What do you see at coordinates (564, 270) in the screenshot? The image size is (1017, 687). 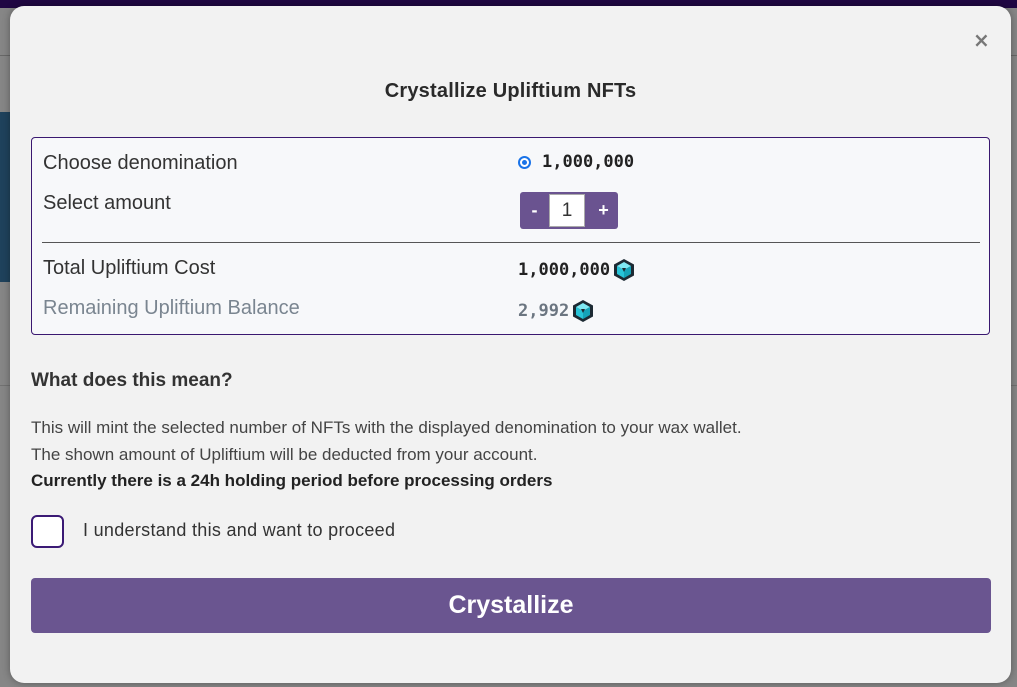 I see `total-cost-value: 1,000,000` at bounding box center [564, 270].